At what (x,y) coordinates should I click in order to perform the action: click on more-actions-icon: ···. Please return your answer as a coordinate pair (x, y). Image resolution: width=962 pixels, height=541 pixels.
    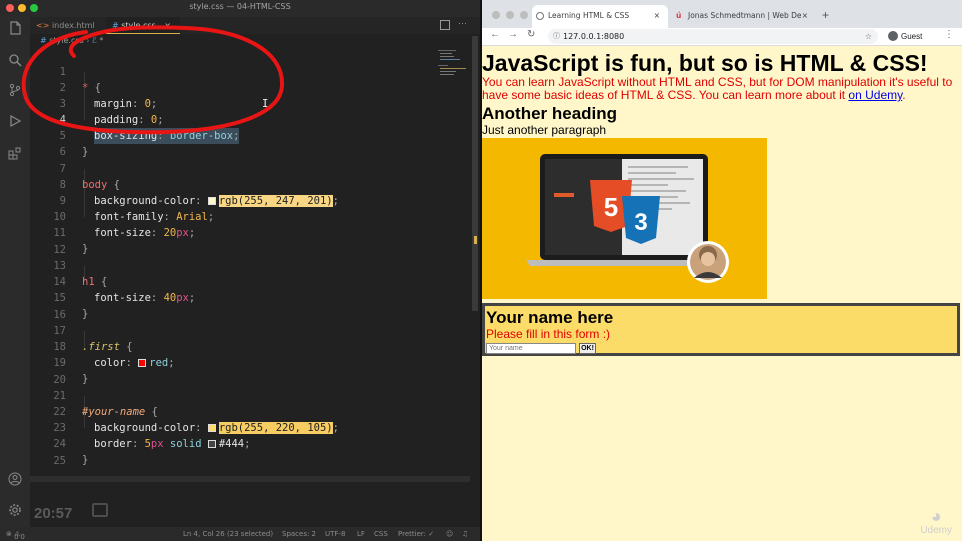
    Looking at the image, I should click on (462, 23).